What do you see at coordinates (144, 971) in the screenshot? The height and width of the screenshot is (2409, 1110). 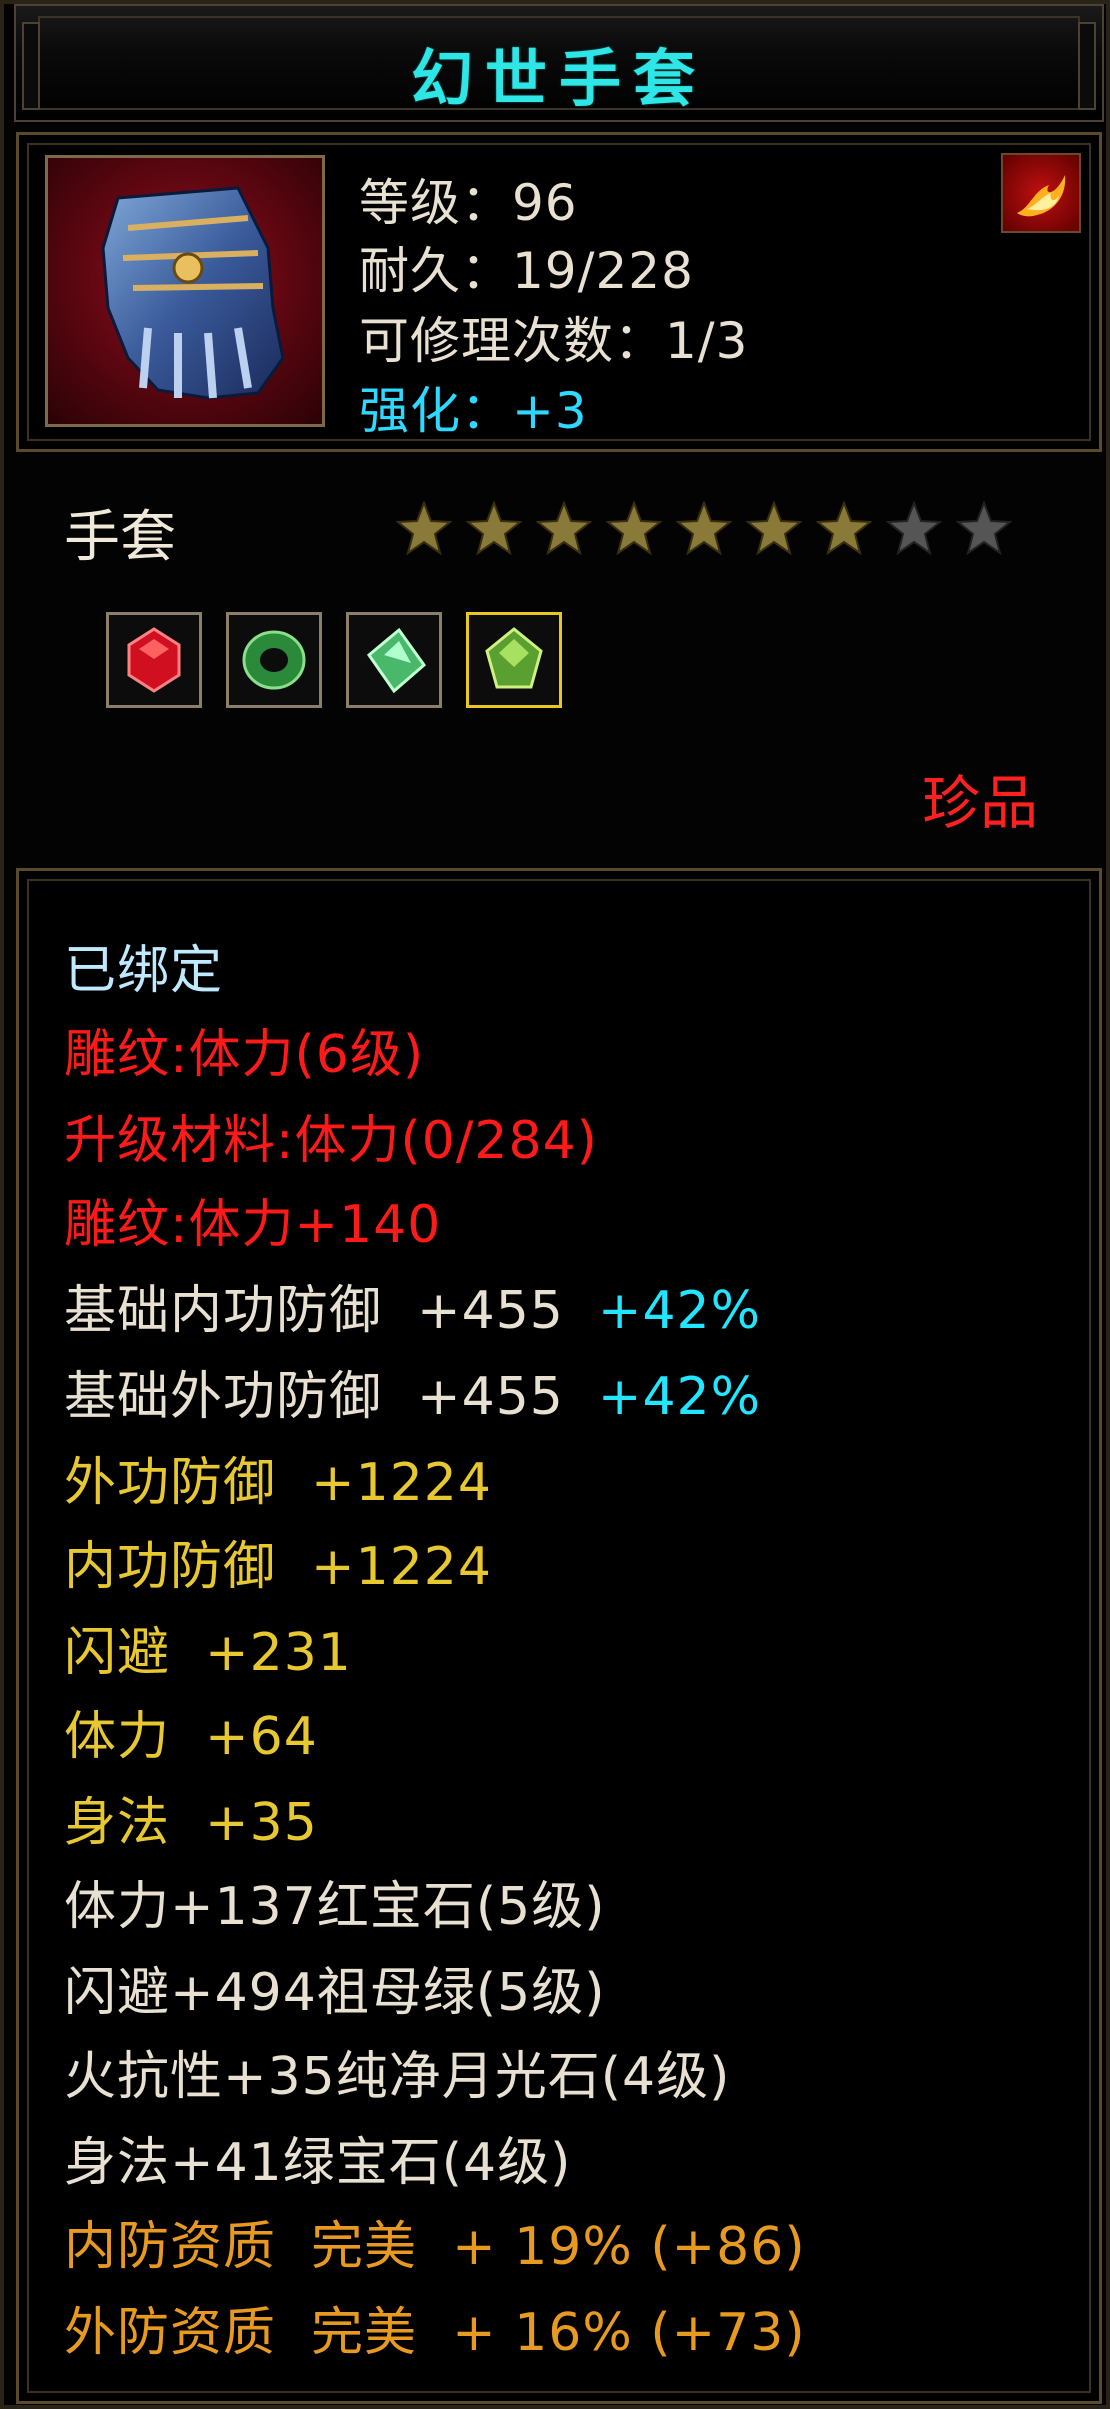 I see `bound-status: 已绑定` at bounding box center [144, 971].